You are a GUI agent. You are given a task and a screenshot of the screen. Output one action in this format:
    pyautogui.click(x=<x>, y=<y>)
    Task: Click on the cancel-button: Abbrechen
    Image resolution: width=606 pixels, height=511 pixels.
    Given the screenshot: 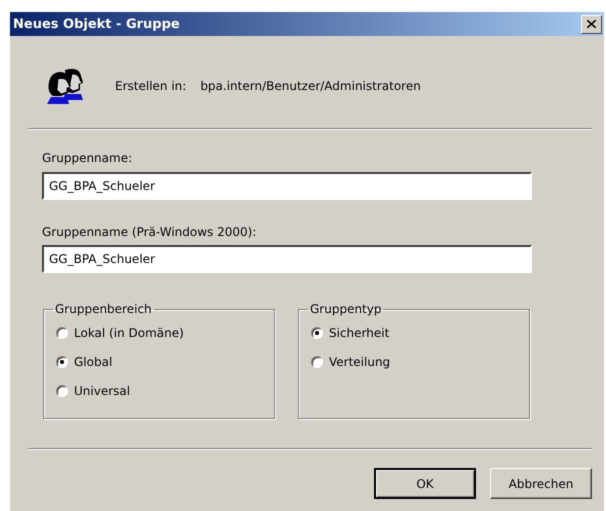 What is the action you would take?
    pyautogui.click(x=541, y=483)
    